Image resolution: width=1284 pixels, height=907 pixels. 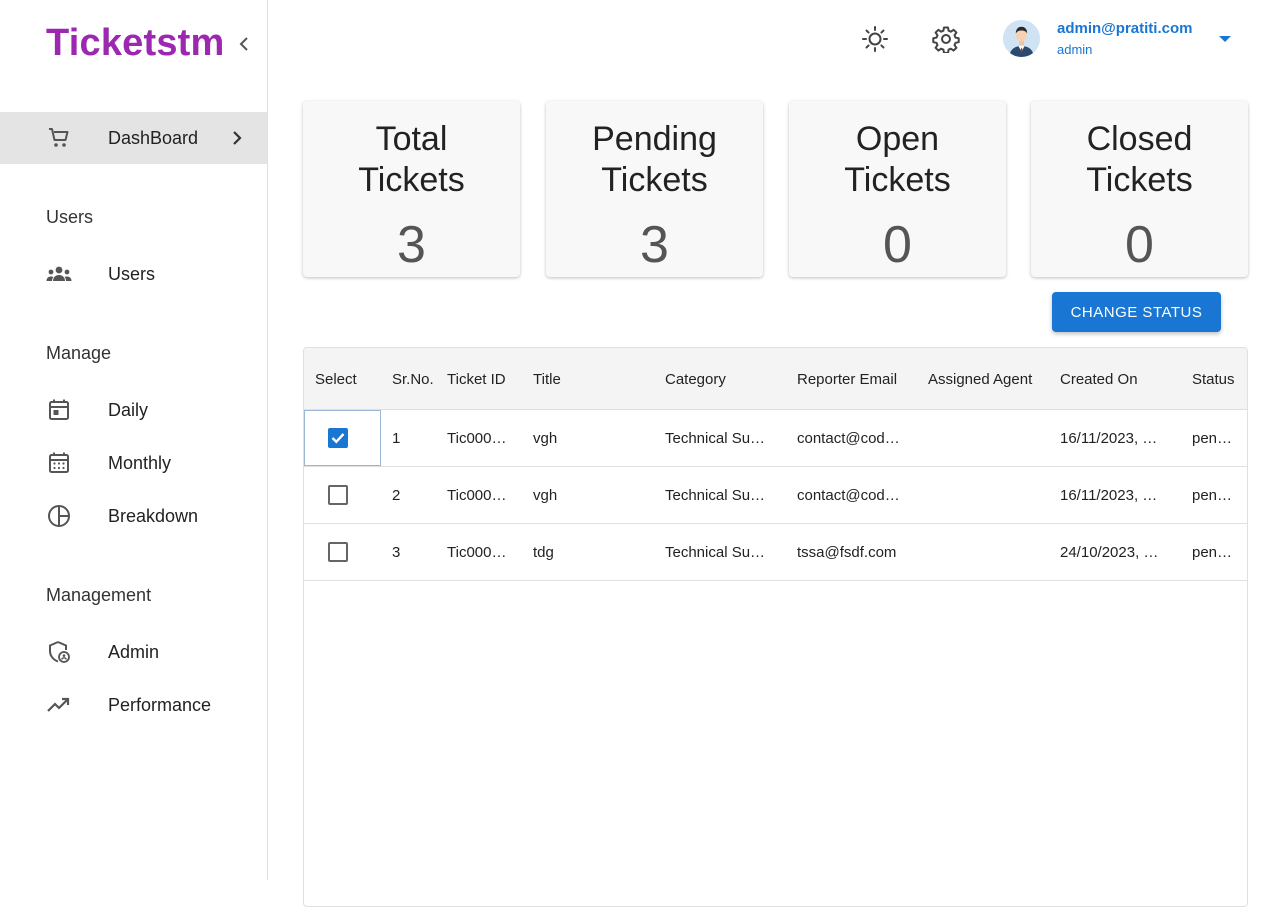 What do you see at coordinates (654, 159) in the screenshot?
I see `stat-card-title: Pending Tickets` at bounding box center [654, 159].